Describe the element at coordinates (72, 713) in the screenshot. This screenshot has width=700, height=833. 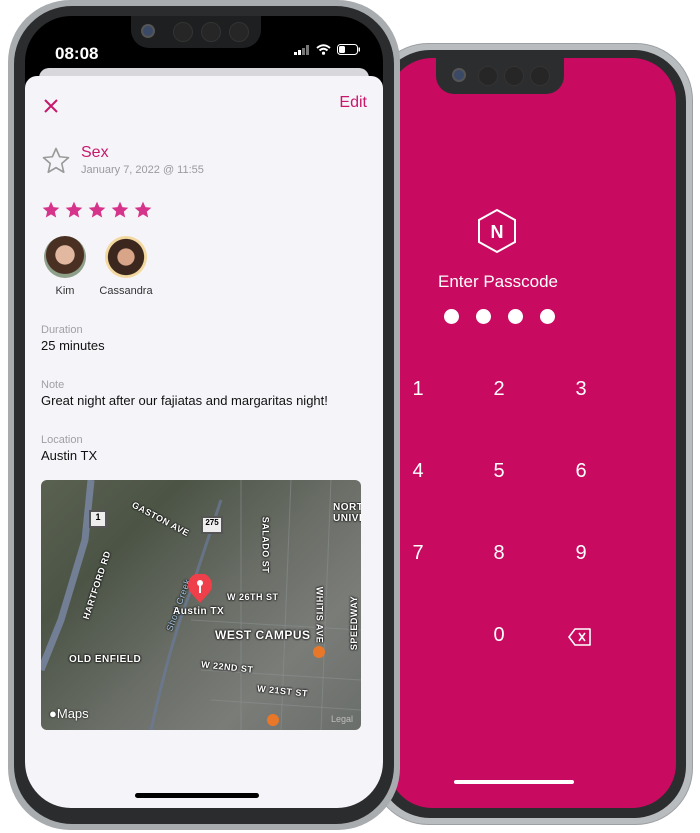
I see `maps-attribution-text: Maps` at that location.